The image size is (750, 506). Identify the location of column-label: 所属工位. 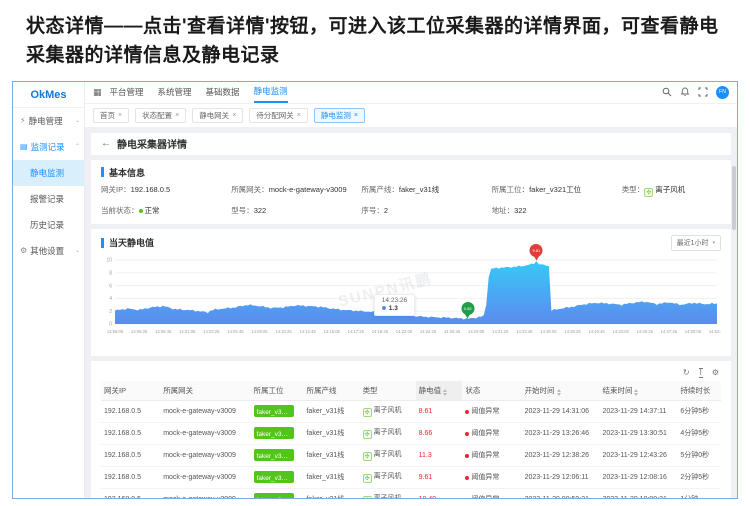
(268, 390).